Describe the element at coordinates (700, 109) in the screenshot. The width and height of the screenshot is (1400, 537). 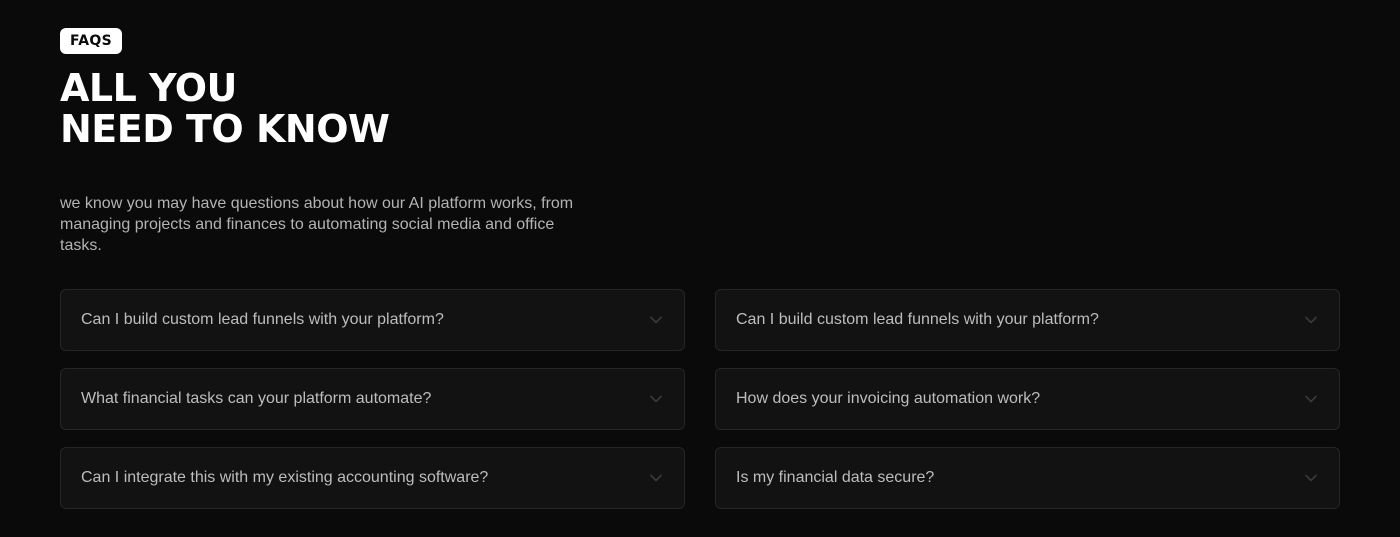
I see `section-headline: ALL YOU NEED TO KNOW` at that location.